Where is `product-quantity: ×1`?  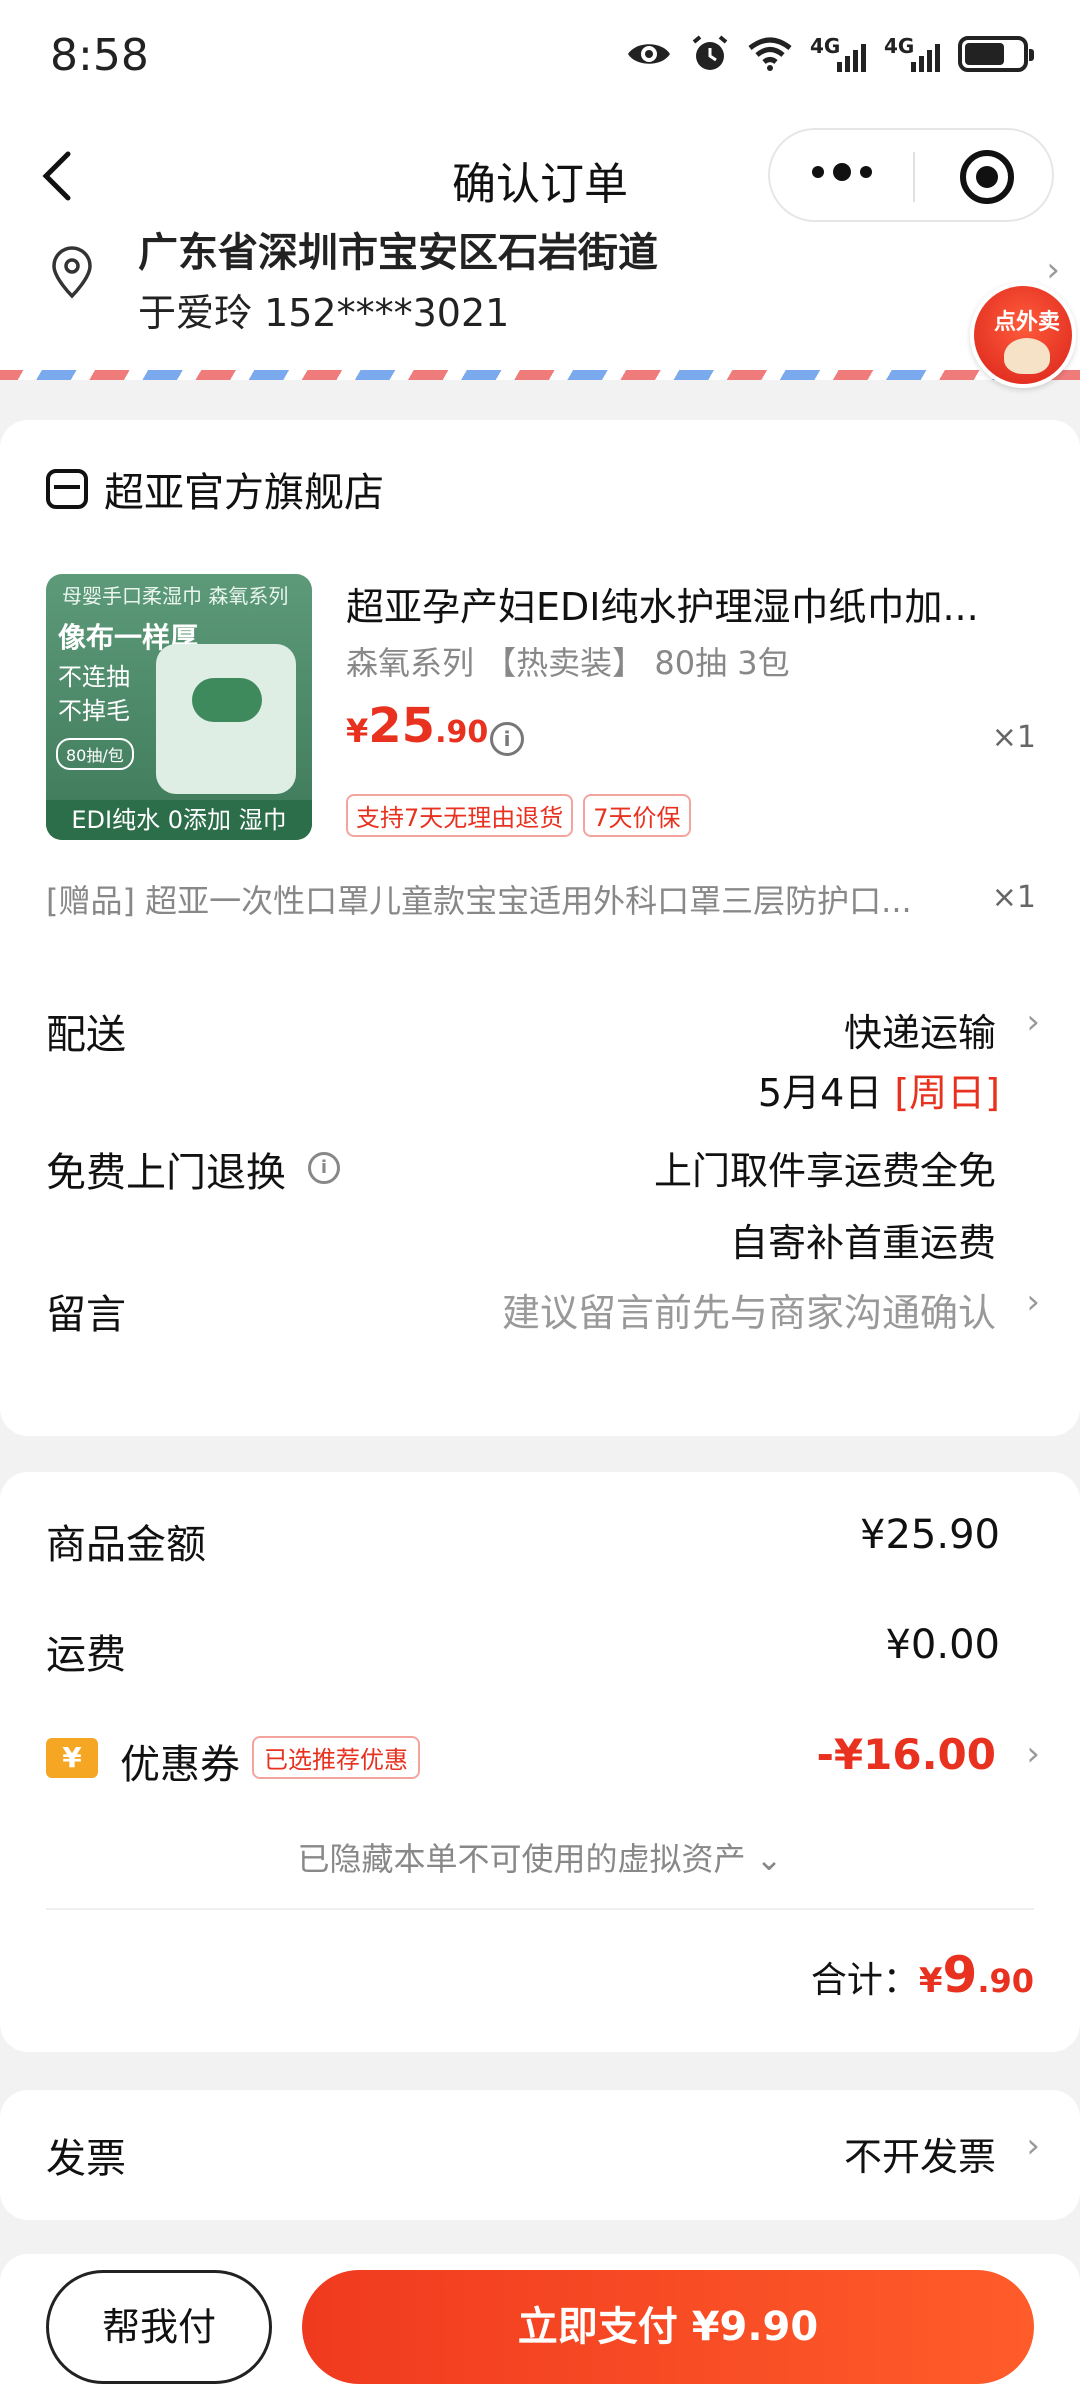 product-quantity: ×1 is located at coordinates (1013, 737).